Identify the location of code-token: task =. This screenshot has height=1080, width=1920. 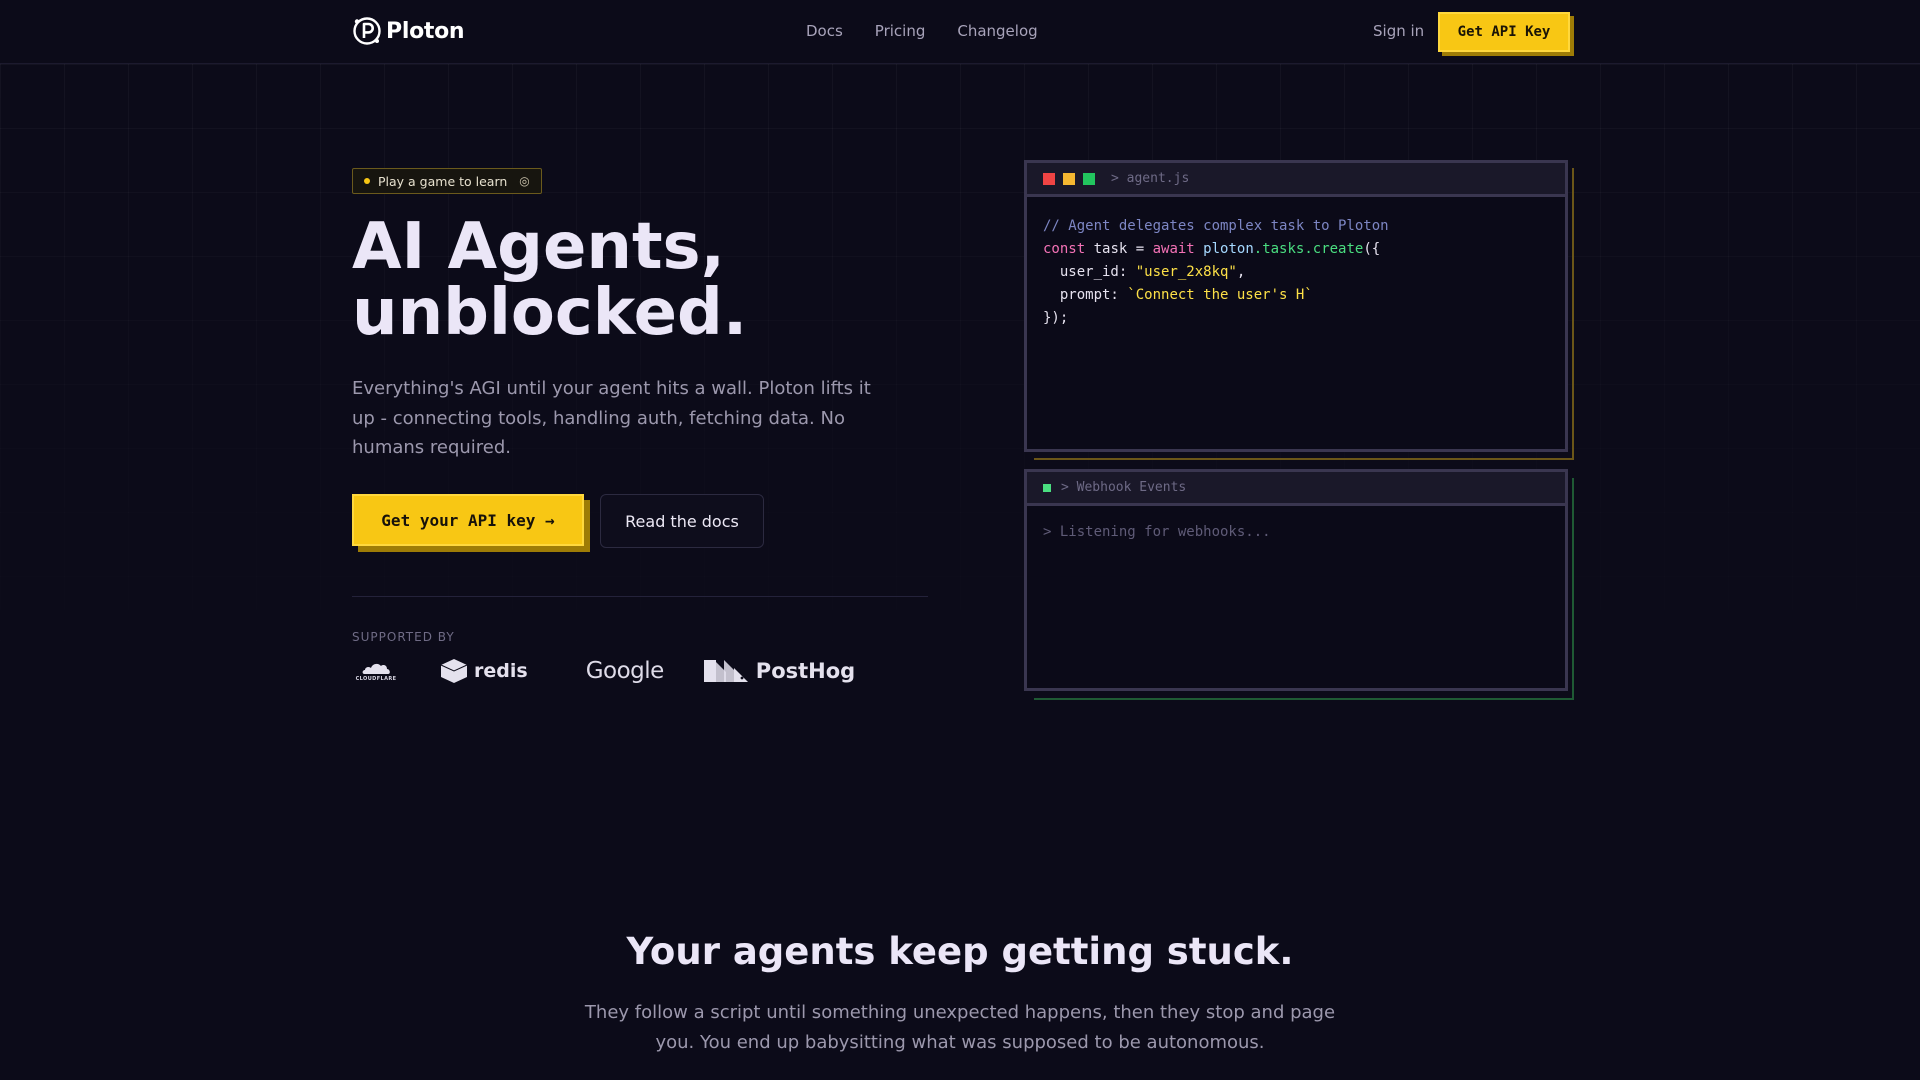
(1119, 249).